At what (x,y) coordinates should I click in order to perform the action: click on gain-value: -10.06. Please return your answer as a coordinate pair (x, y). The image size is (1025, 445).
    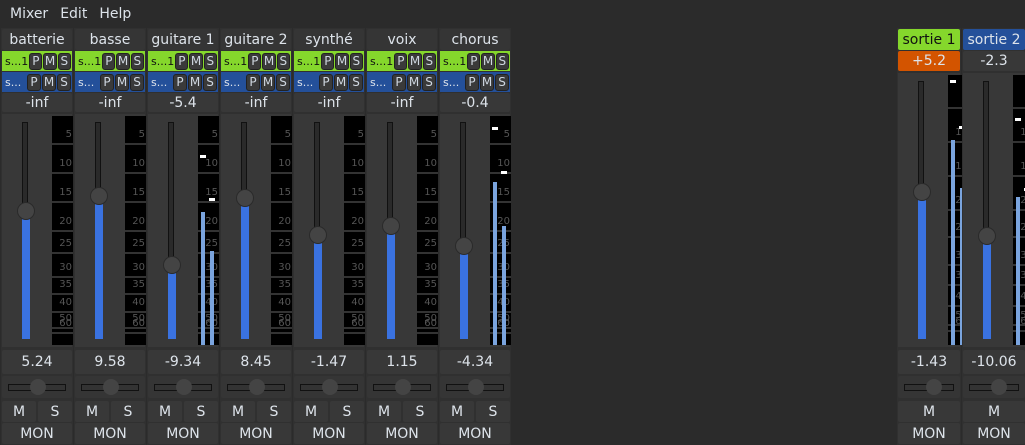
    Looking at the image, I should click on (994, 362).